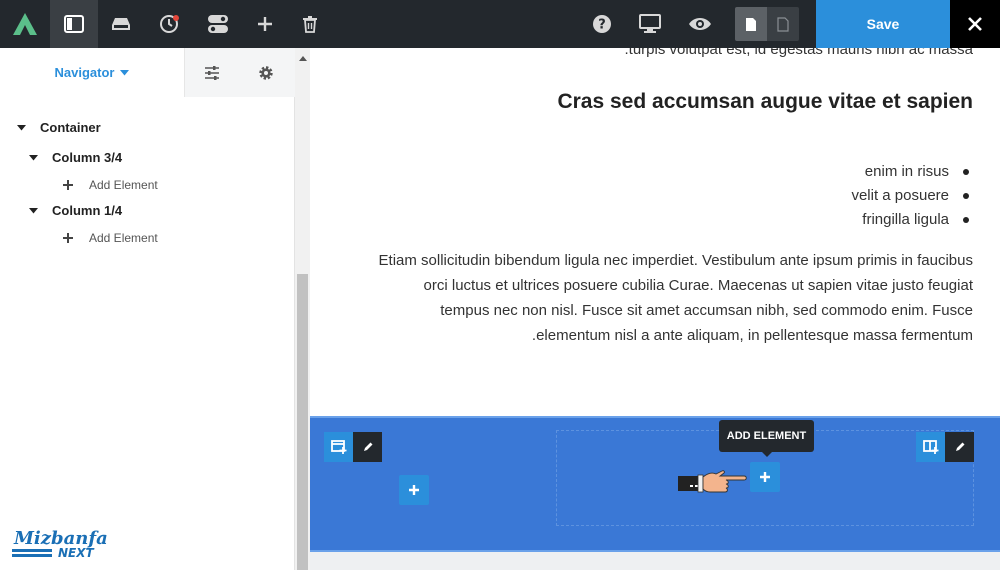 The width and height of the screenshot is (1000, 570). Describe the element at coordinates (975, 24) in the screenshot. I see `close-icon` at that location.